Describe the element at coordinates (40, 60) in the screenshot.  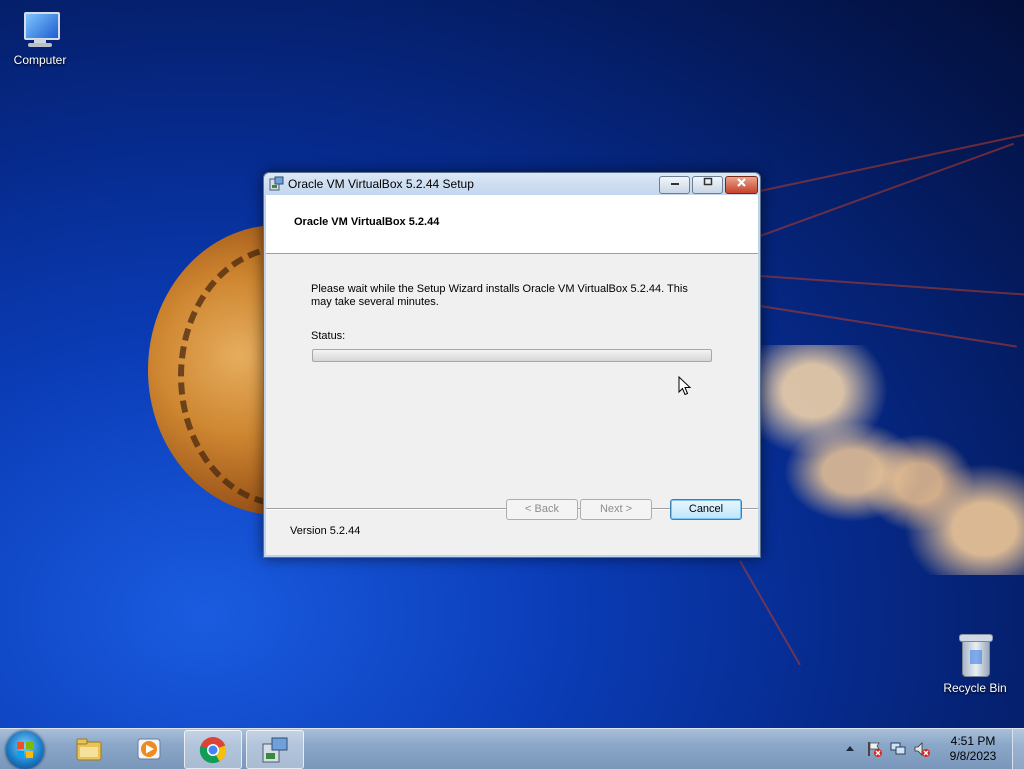
I see `desktop-icon-label: Computer` at that location.